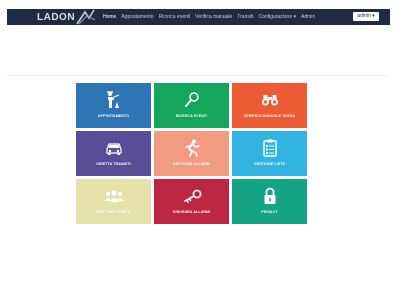  Describe the element at coordinates (113, 212) in the screenshot. I see `tile-gestione-eventi-label: GESTIONE EVENTI` at that location.